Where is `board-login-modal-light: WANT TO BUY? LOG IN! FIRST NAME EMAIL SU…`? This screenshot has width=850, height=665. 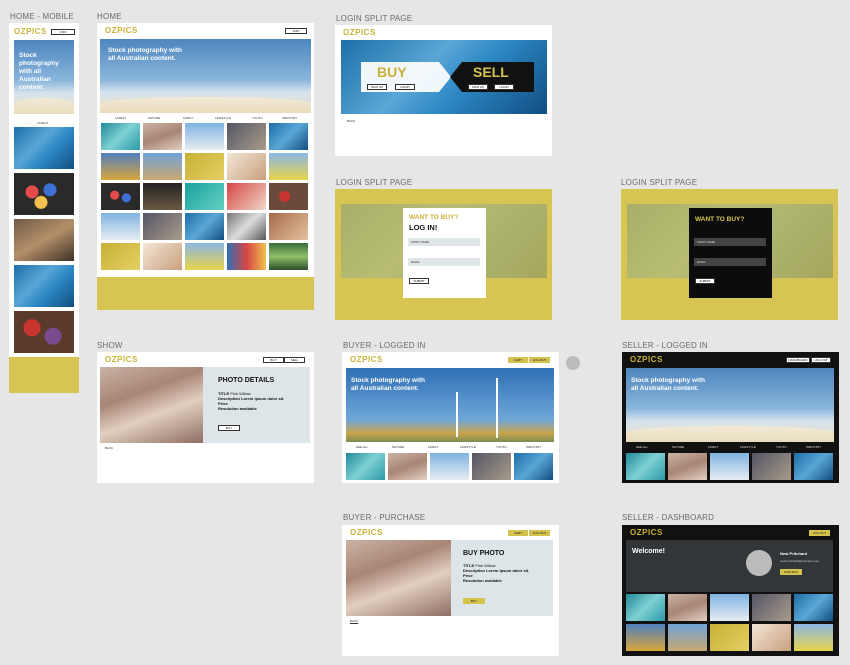 board-login-modal-light: WANT TO BUY? LOG IN! FIRST NAME EMAIL SU… is located at coordinates (443, 254).